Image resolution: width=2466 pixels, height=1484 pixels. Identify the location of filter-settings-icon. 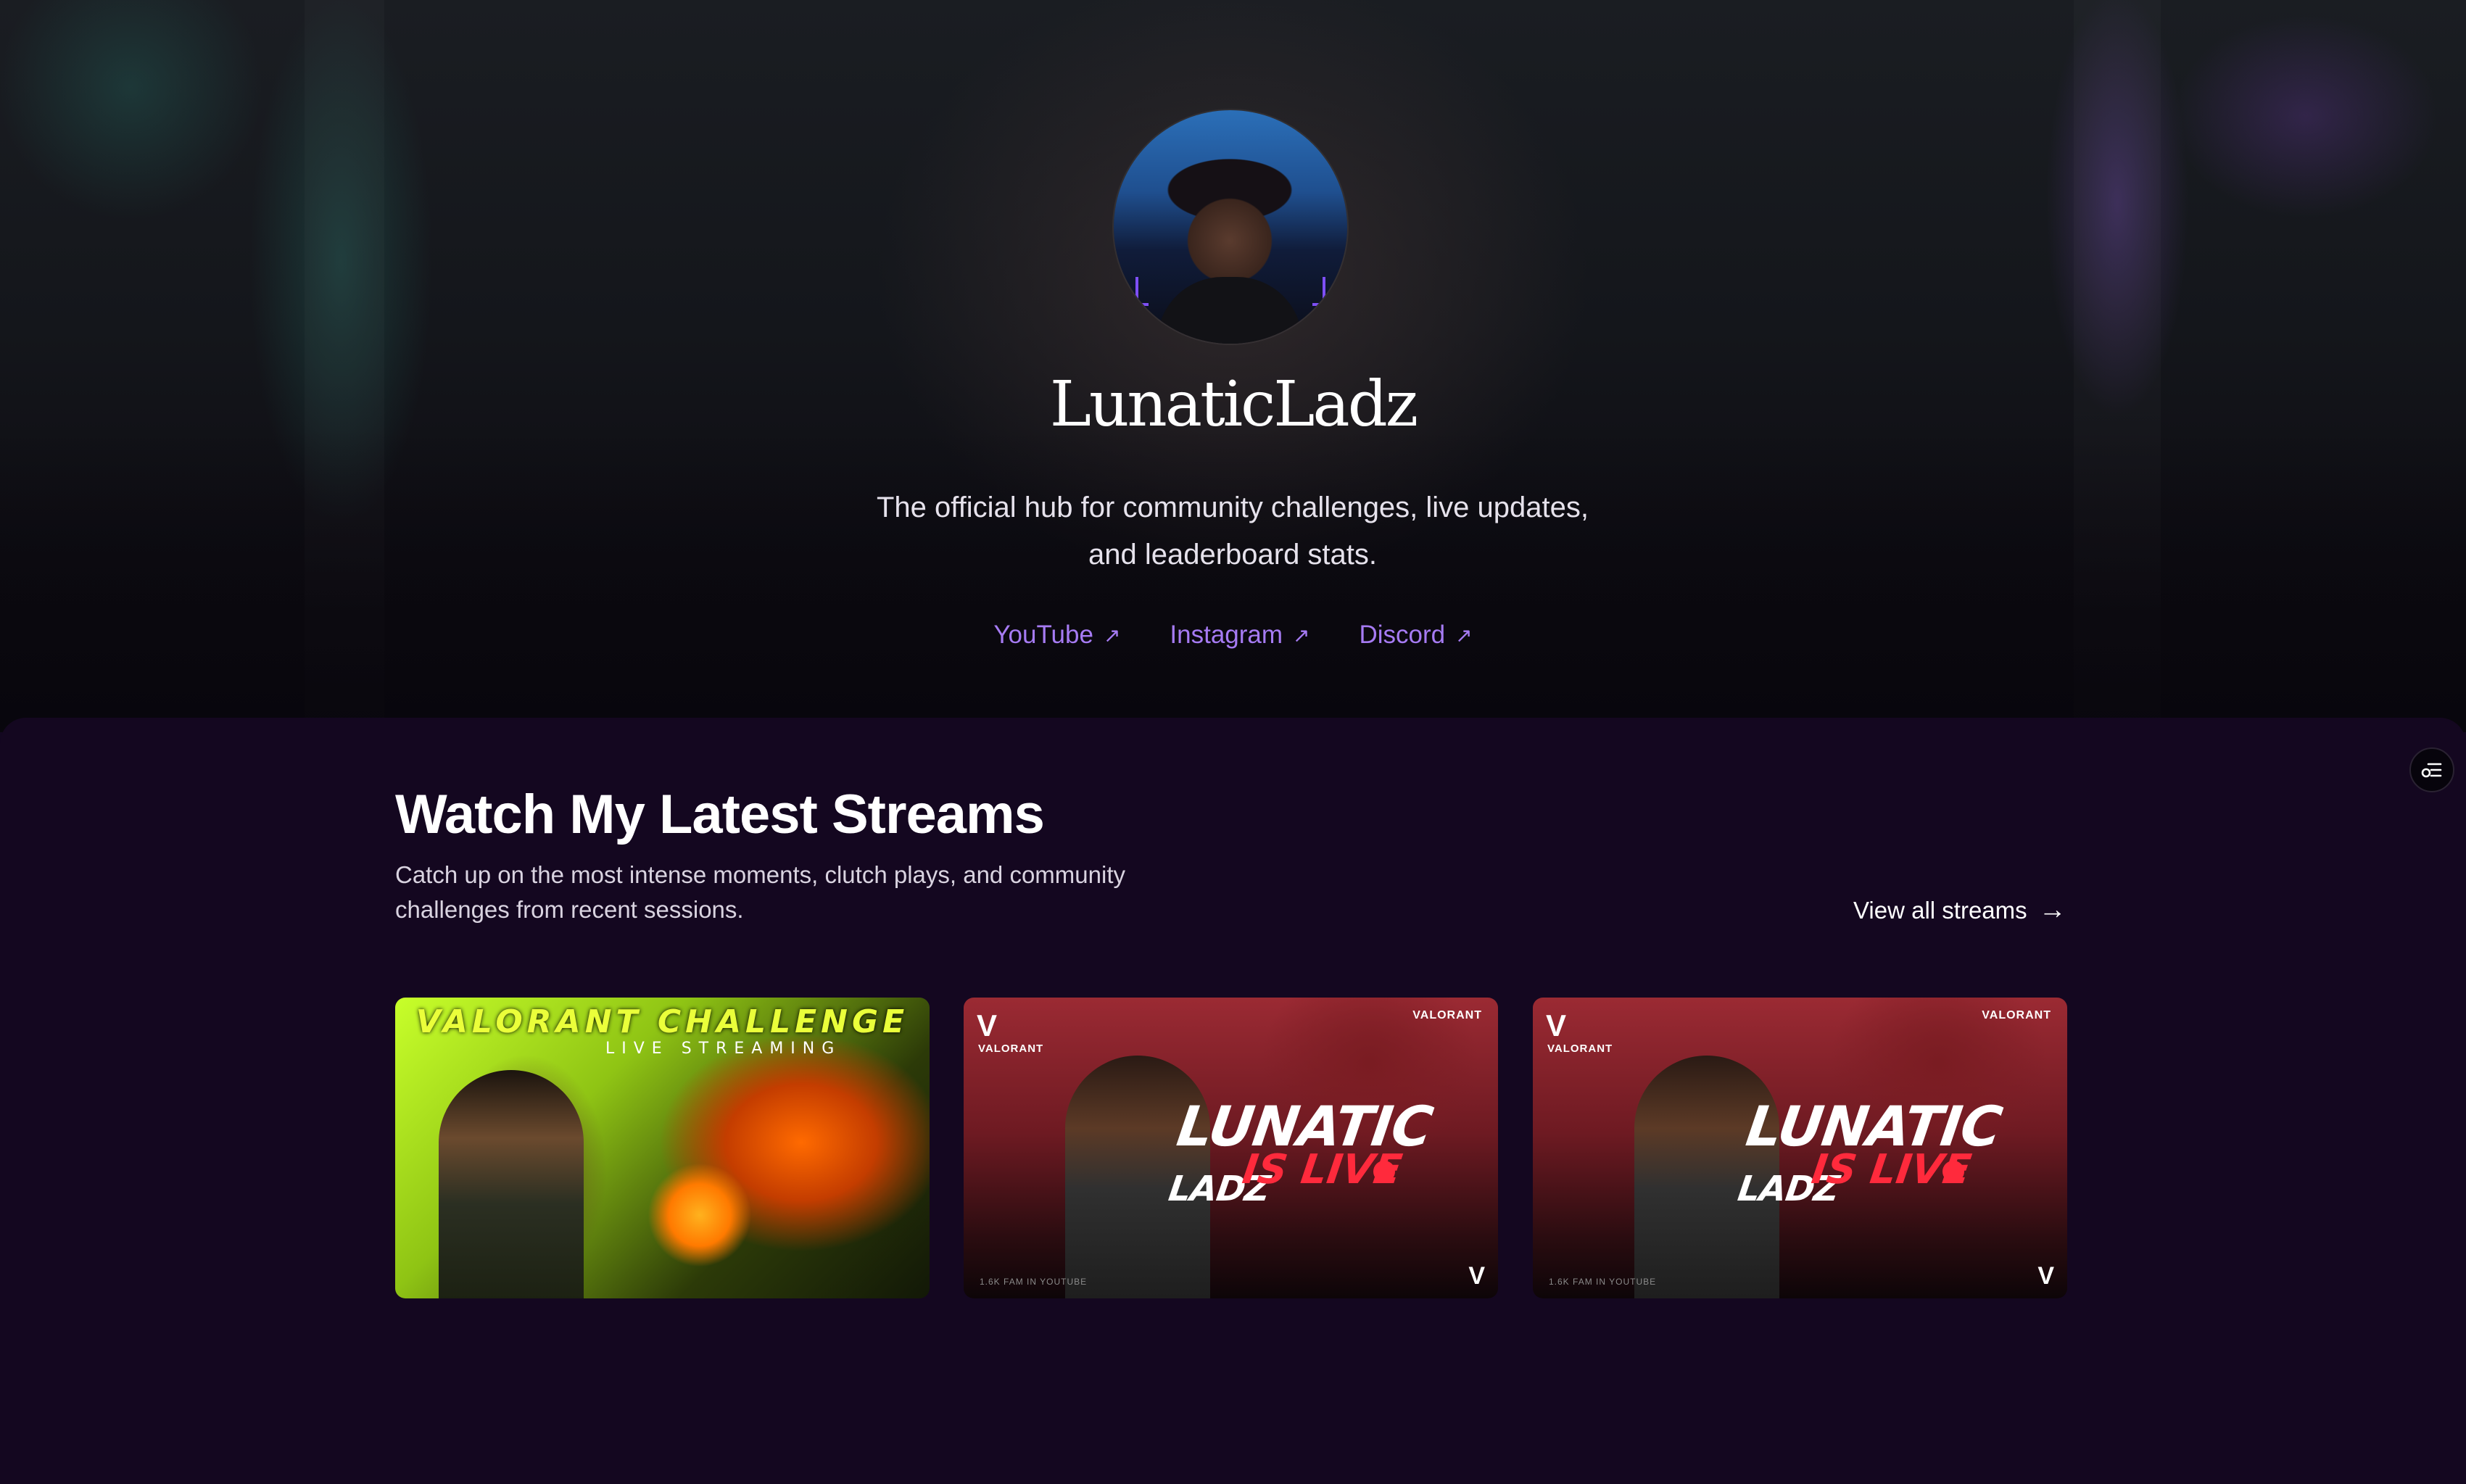
(2431, 770).